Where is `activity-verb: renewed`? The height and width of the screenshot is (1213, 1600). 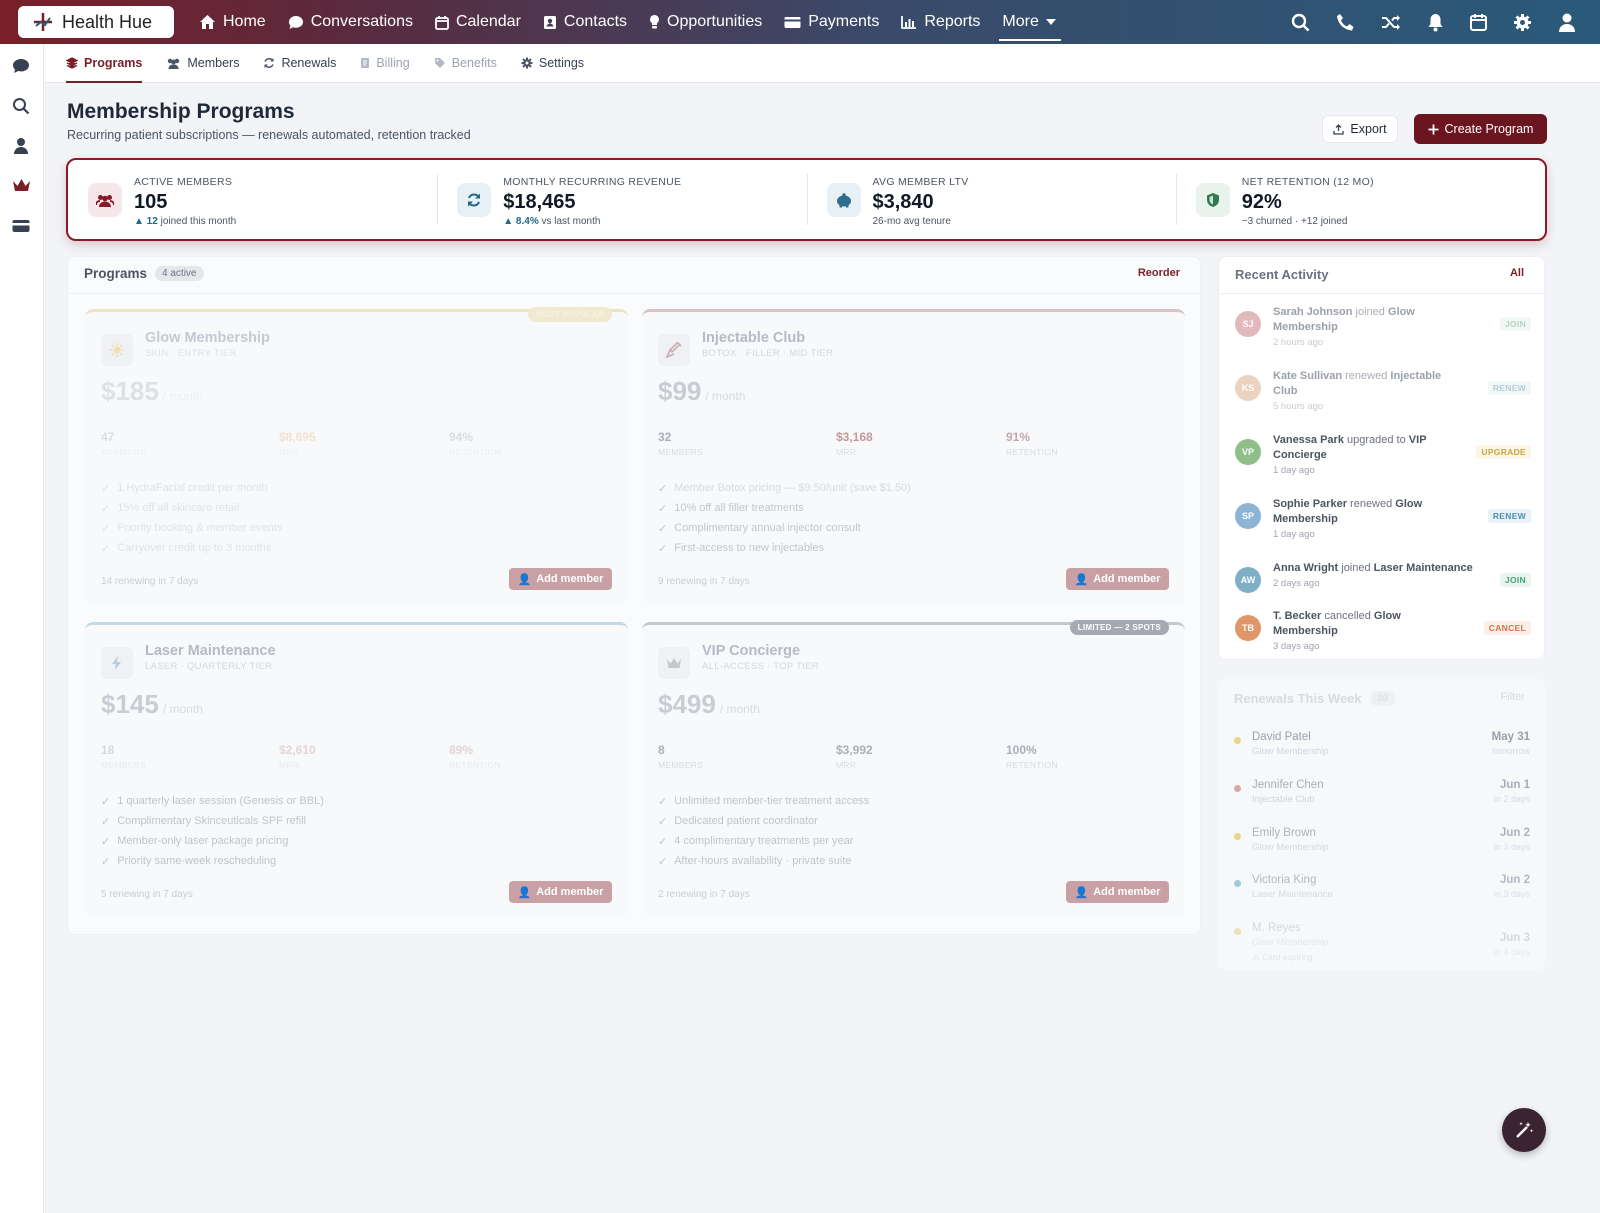 activity-verb: renewed is located at coordinates (1366, 376).